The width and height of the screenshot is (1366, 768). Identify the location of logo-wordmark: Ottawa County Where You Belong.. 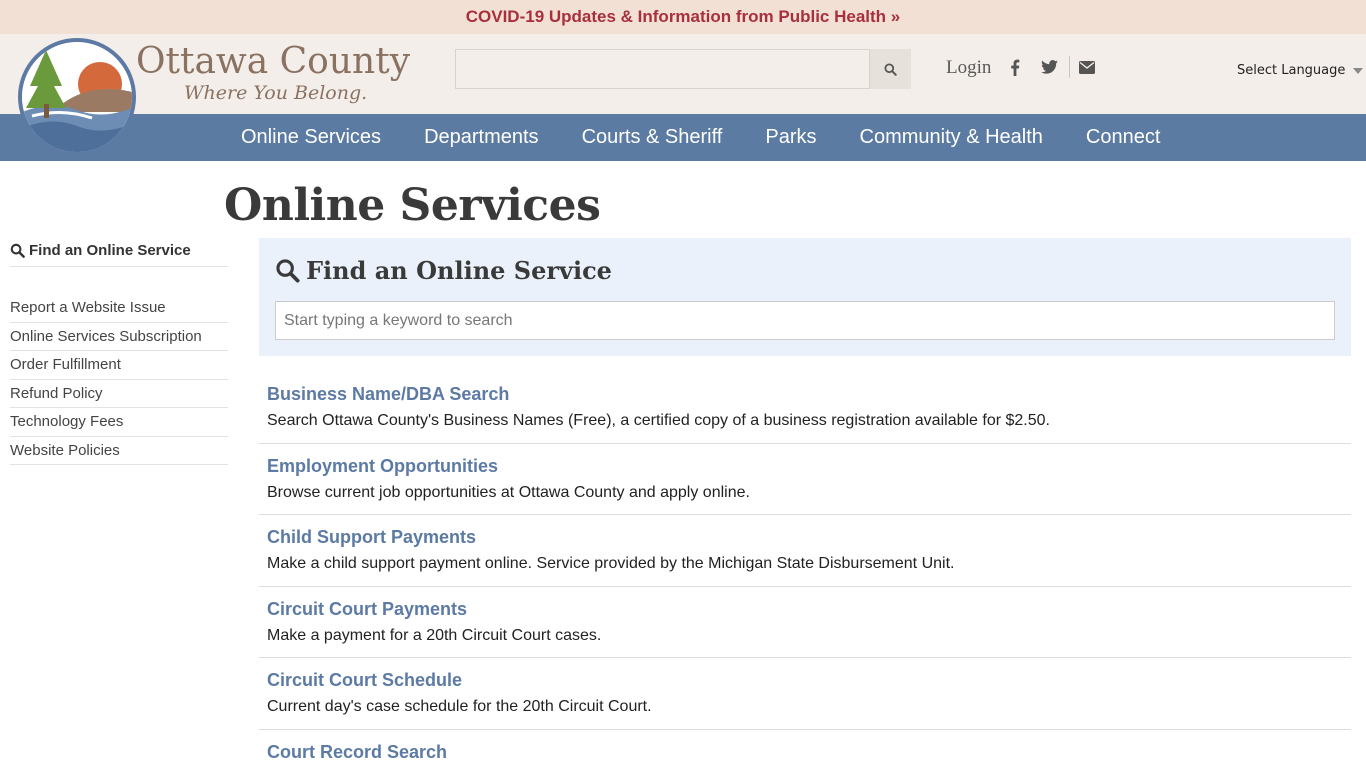
(273, 73).